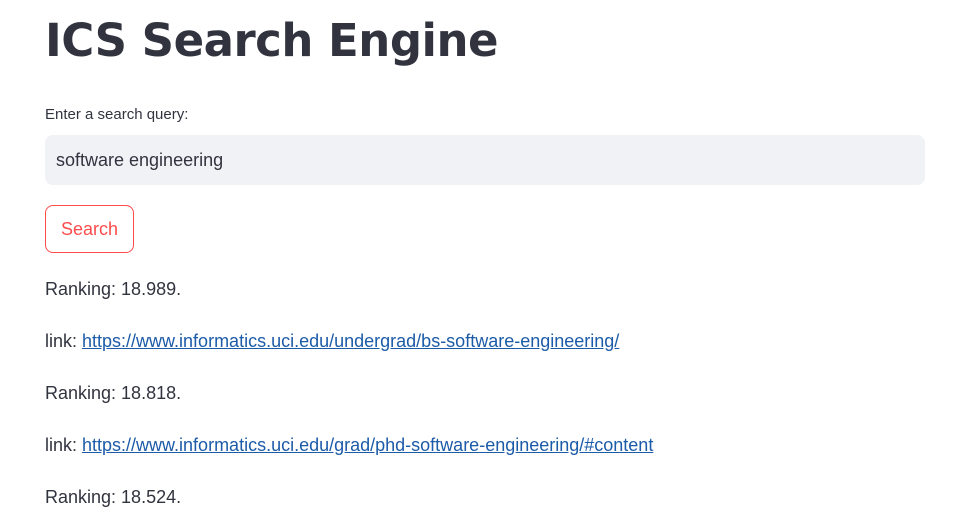  I want to click on page-title: ICS Search Engine, so click(272, 40).